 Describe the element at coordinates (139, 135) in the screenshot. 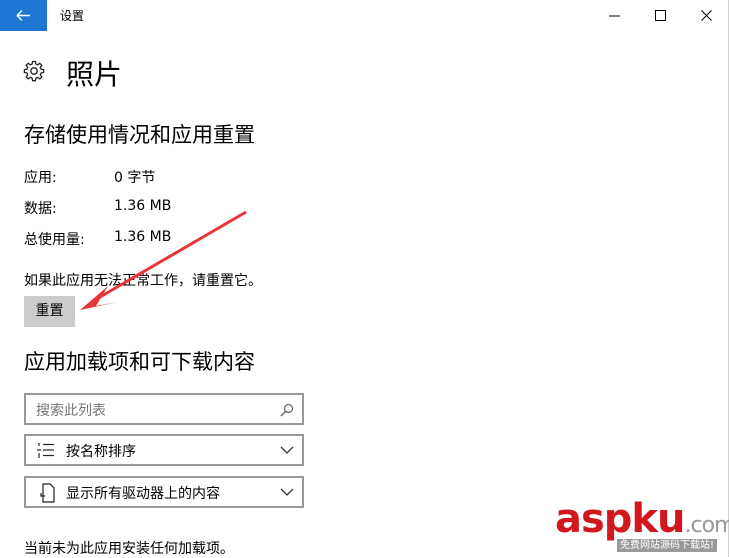

I see `storage-heading: 存储使用情况和应用重置` at that location.